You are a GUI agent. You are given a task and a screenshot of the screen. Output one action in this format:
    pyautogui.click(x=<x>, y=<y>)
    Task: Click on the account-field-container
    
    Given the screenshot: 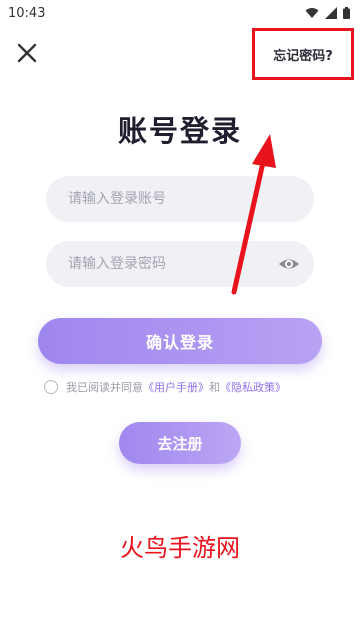 What is the action you would take?
    pyautogui.click(x=180, y=199)
    